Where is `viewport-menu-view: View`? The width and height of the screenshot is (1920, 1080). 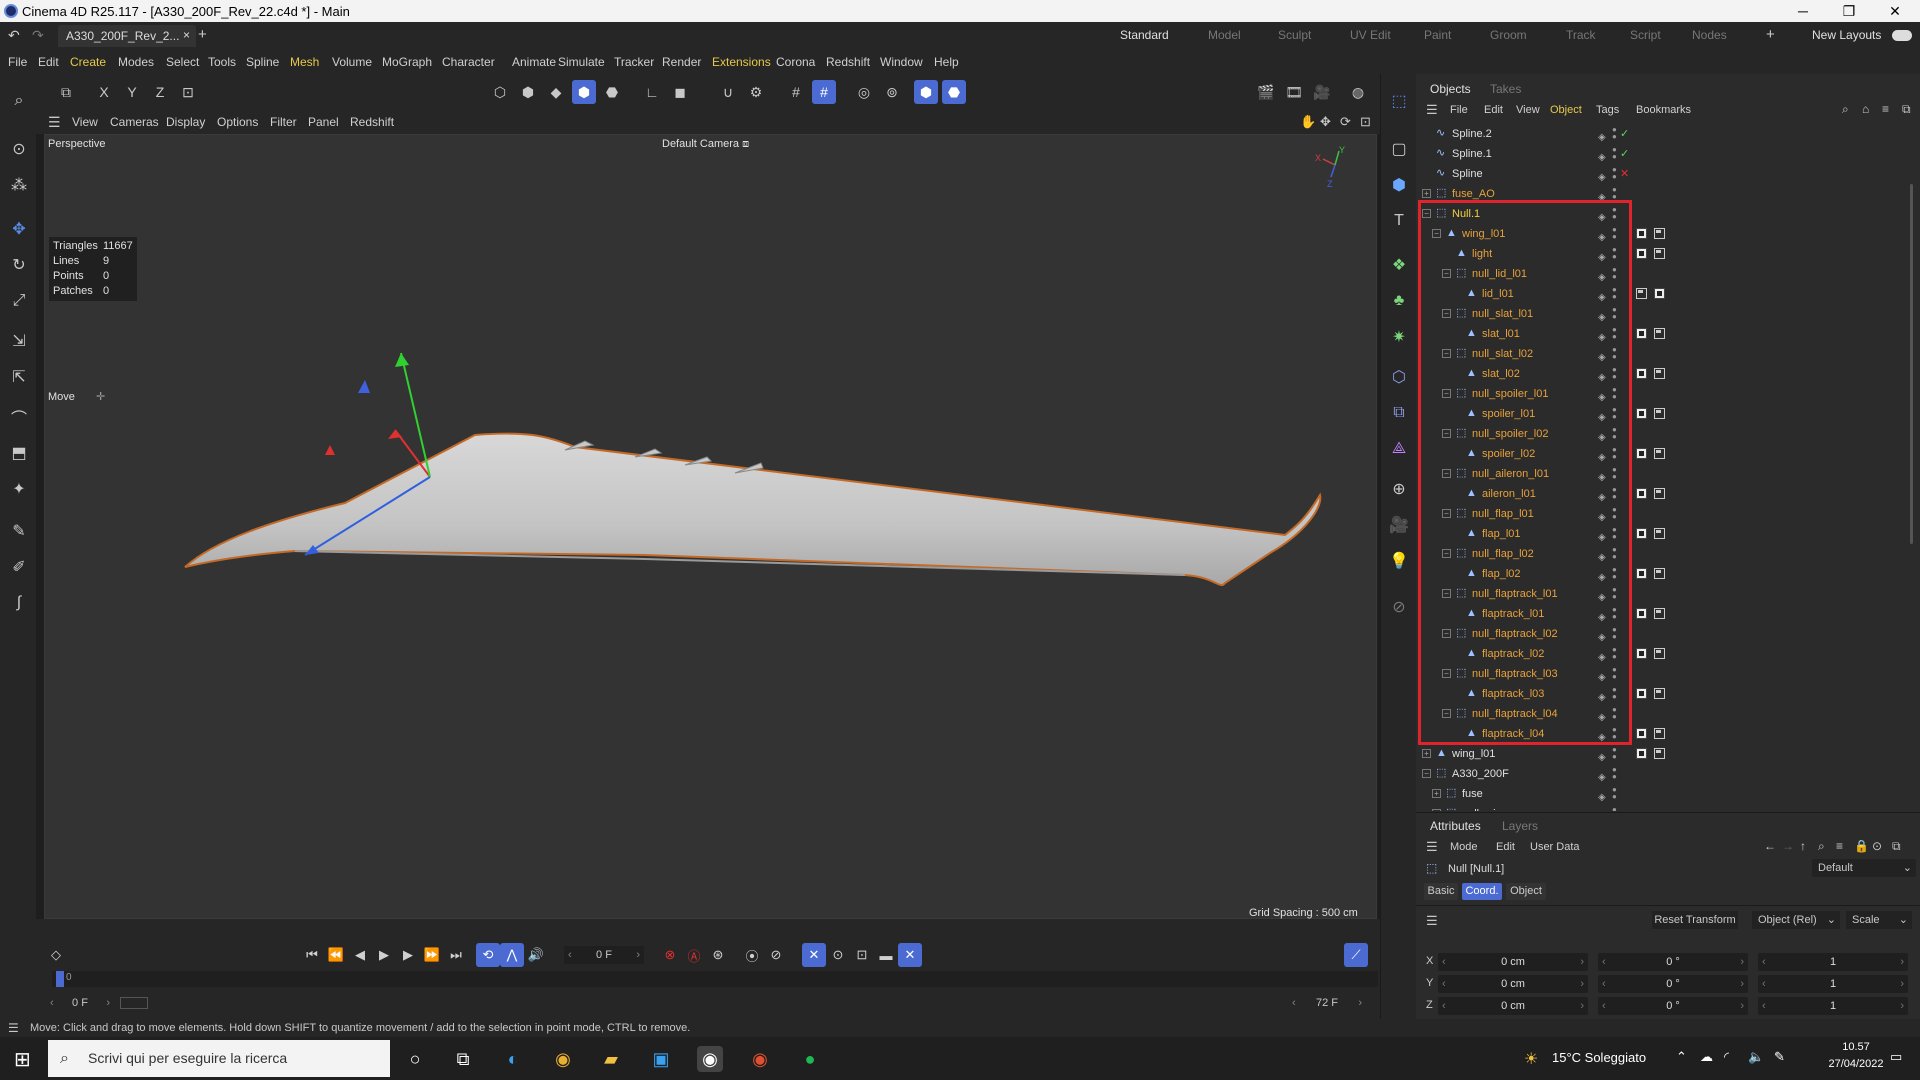
viewport-menu-view: View is located at coordinates (85, 122).